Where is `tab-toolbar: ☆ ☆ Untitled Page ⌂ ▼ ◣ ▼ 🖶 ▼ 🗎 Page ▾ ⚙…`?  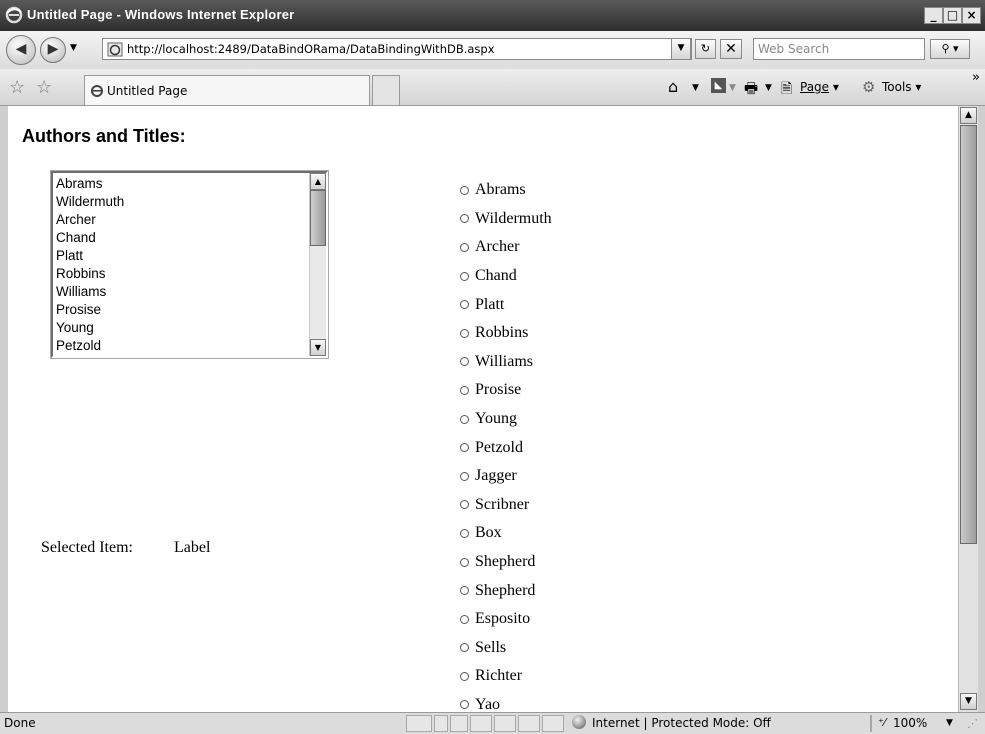
tab-toolbar: ☆ ☆ Untitled Page ⌂ ▼ ◣ ▼ 🖶 ▼ 🗎 Page ▾ ⚙… is located at coordinates (492, 87).